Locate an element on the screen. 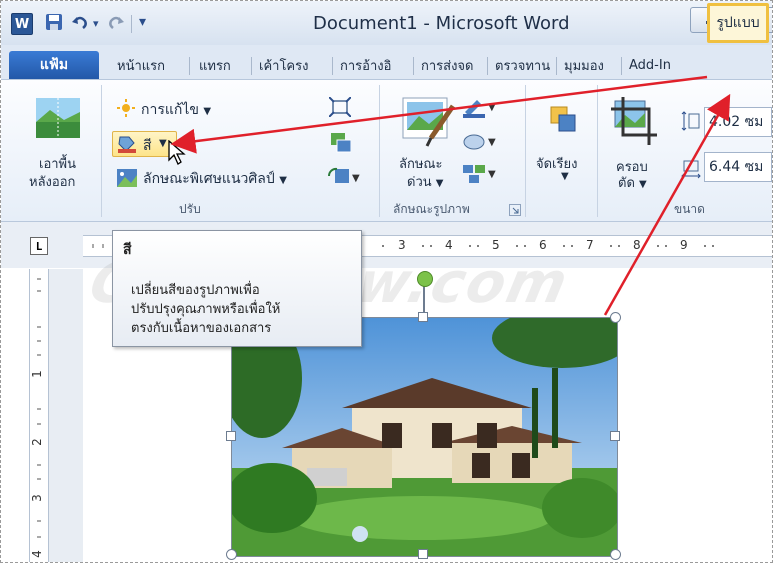  corrections-label: การแก้ไข is located at coordinates (170, 110).